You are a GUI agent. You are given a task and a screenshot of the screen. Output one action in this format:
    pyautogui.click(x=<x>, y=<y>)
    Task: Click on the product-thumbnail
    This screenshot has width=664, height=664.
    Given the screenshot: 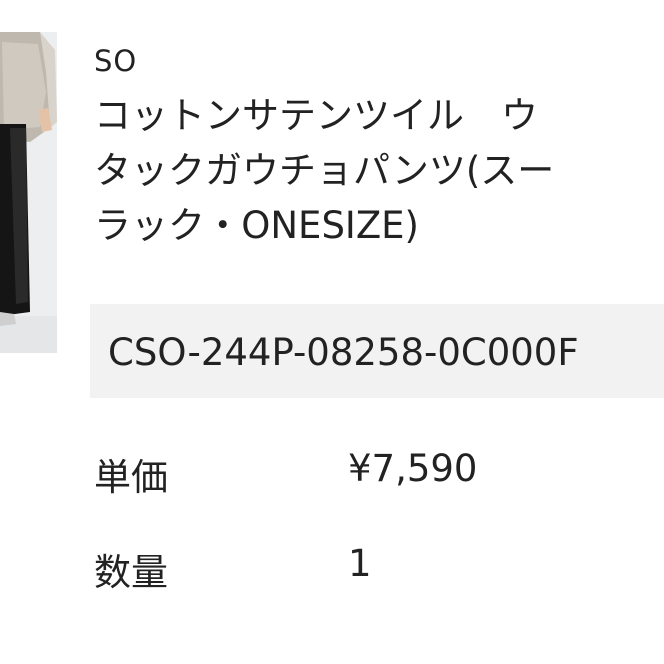 What is the action you would take?
    pyautogui.click(x=28, y=192)
    